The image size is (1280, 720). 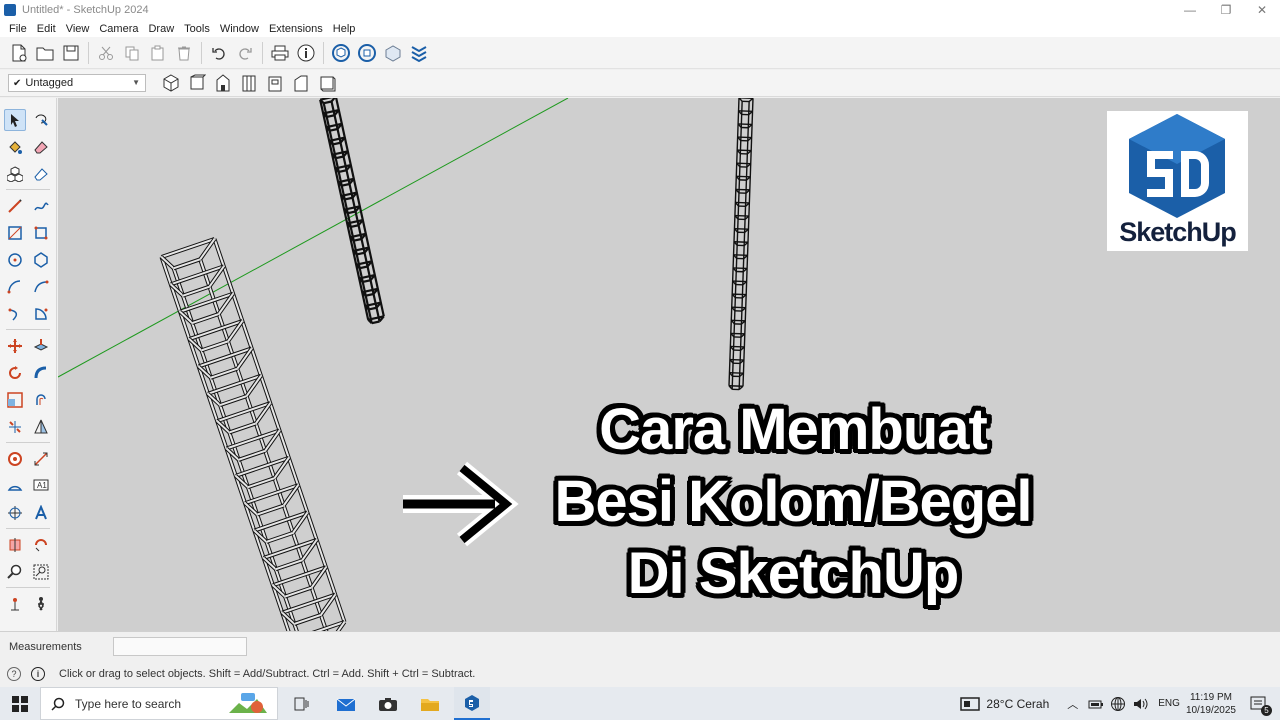 What do you see at coordinates (1017, 704) in the screenshot?
I see `weather-text: 28°C Cerah` at bounding box center [1017, 704].